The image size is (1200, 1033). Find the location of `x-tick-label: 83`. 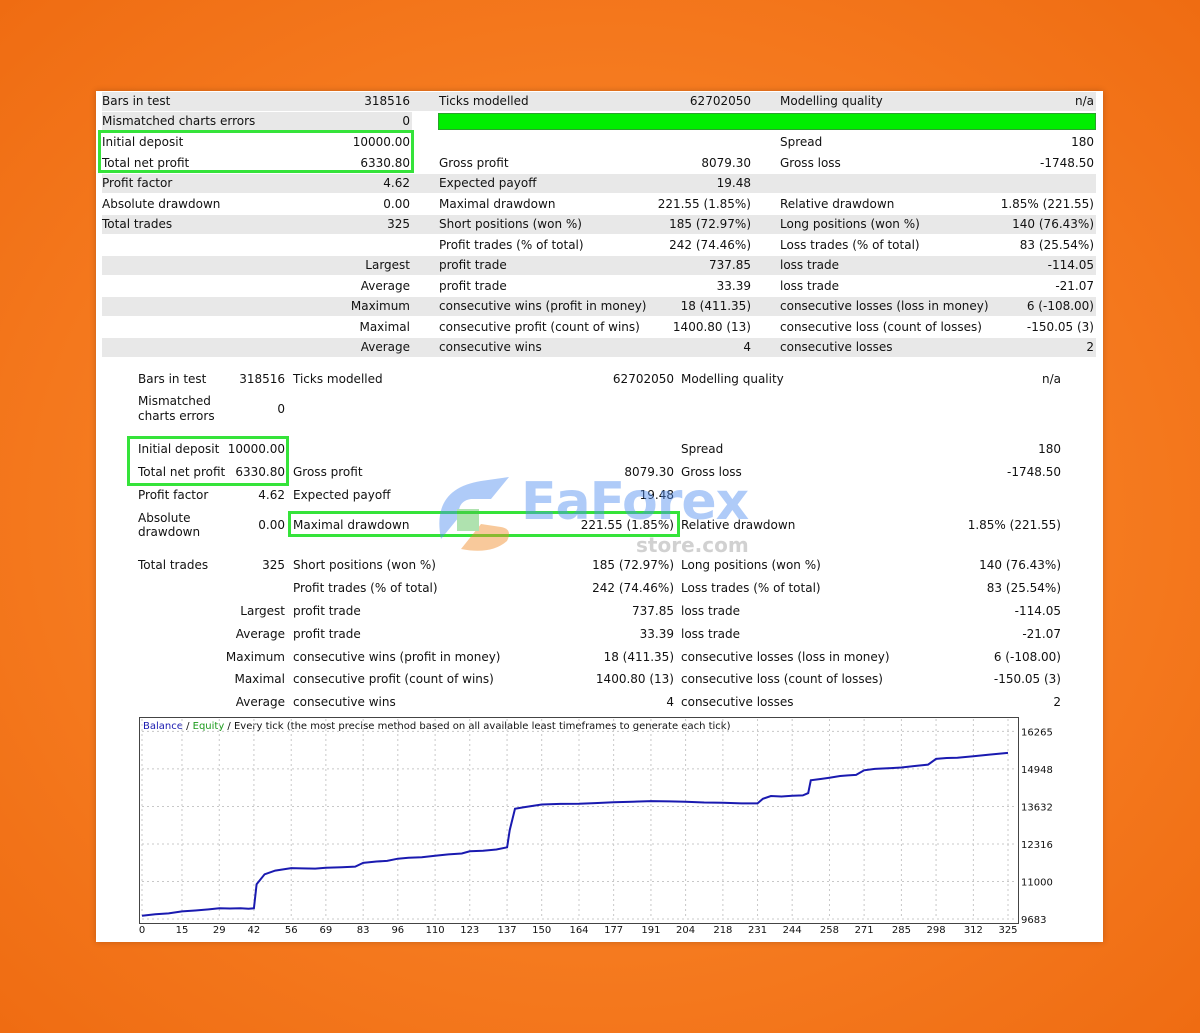

x-tick-label: 83 is located at coordinates (363, 930).